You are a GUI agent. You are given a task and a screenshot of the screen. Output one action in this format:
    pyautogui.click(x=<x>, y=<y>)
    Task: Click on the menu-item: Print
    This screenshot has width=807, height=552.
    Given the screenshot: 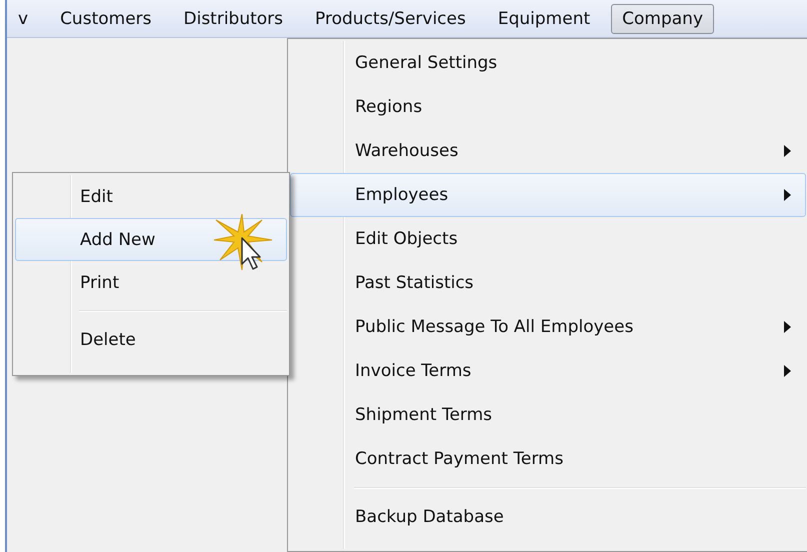 What is the action you would take?
    pyautogui.click(x=151, y=282)
    